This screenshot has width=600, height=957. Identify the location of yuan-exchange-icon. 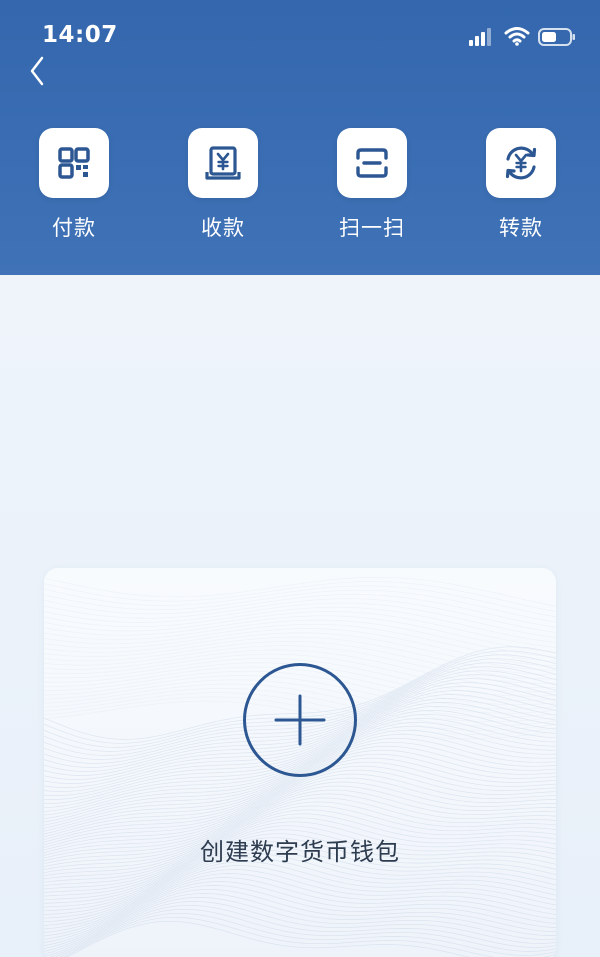
(521, 163).